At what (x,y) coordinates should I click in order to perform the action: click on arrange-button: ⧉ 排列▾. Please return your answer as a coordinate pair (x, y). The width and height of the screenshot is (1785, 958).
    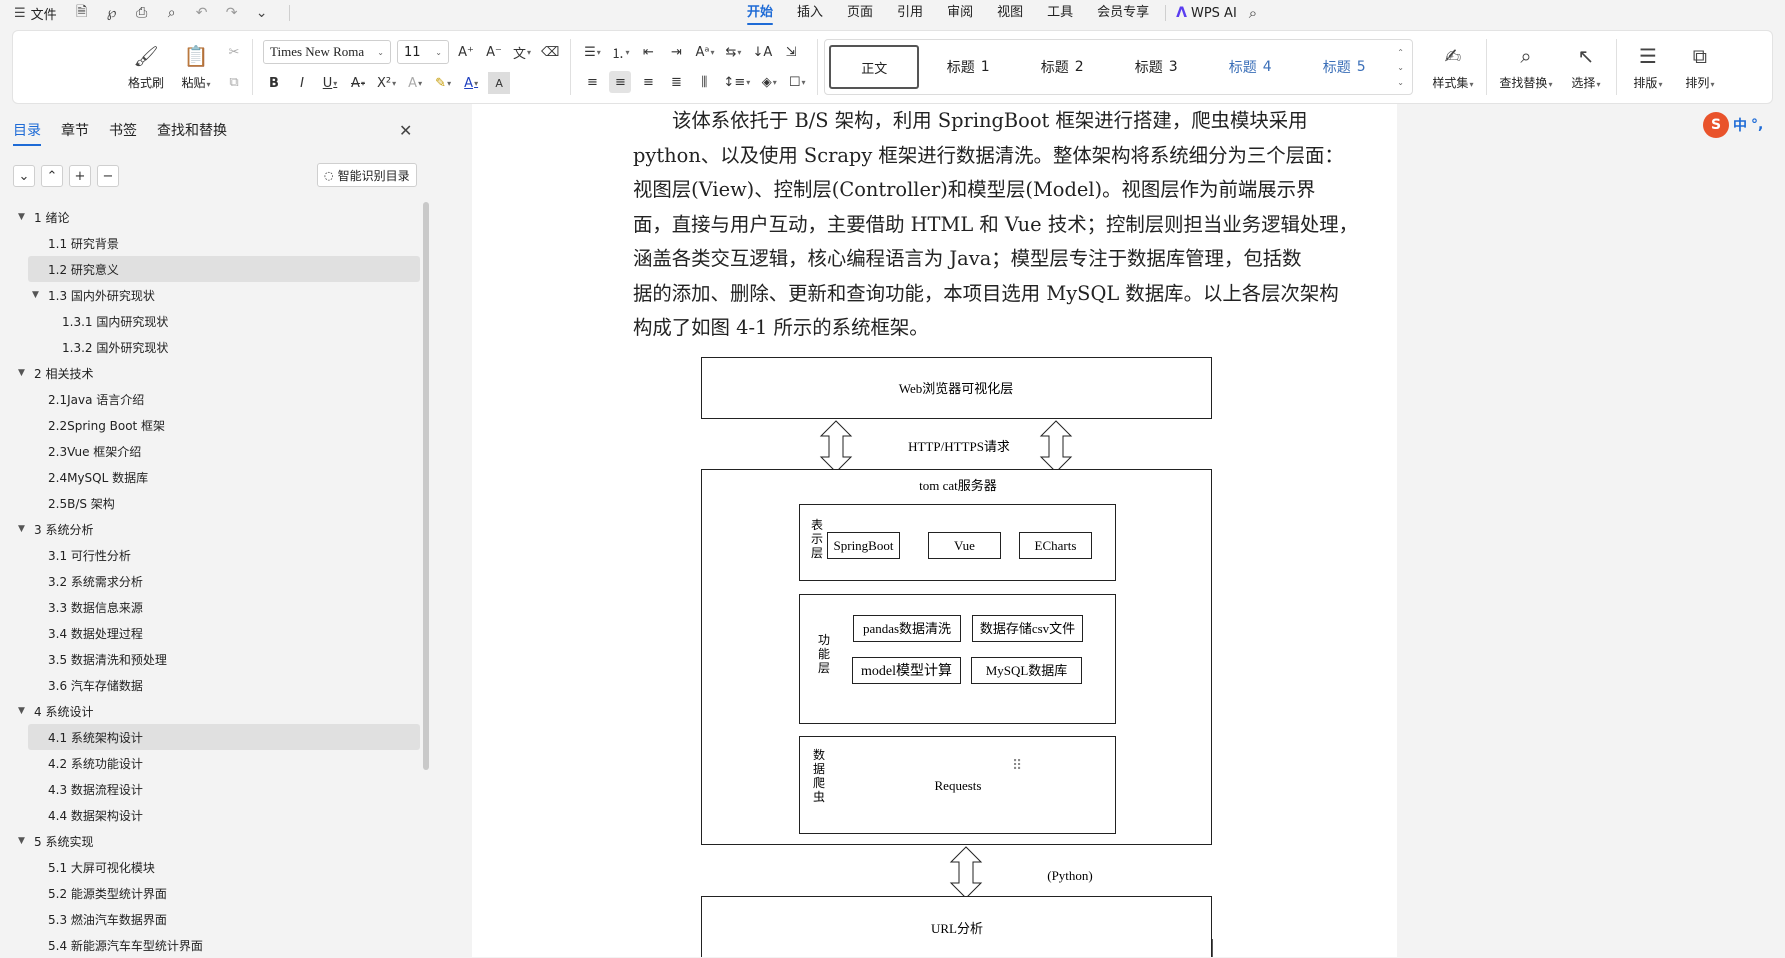
    Looking at the image, I should click on (1700, 67).